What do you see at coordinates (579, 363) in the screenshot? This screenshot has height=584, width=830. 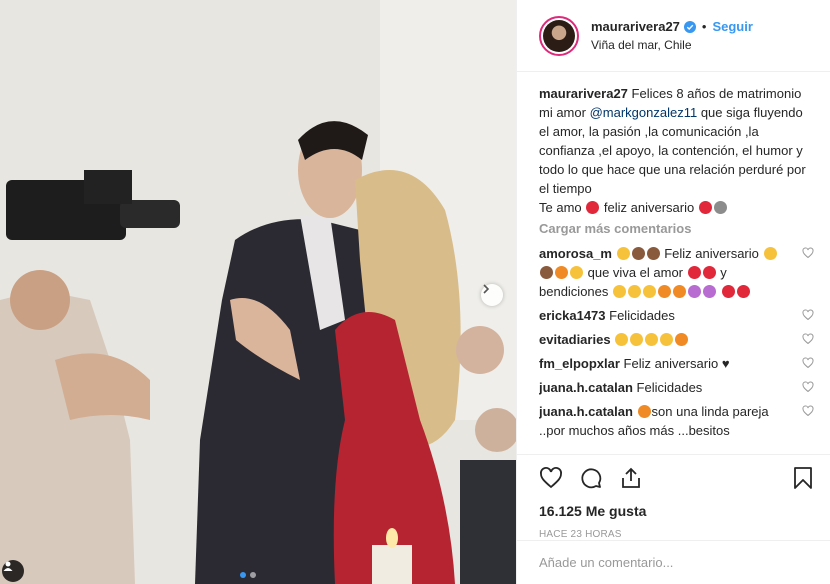 I see `comment-username: fm_elpopxlar` at bounding box center [579, 363].